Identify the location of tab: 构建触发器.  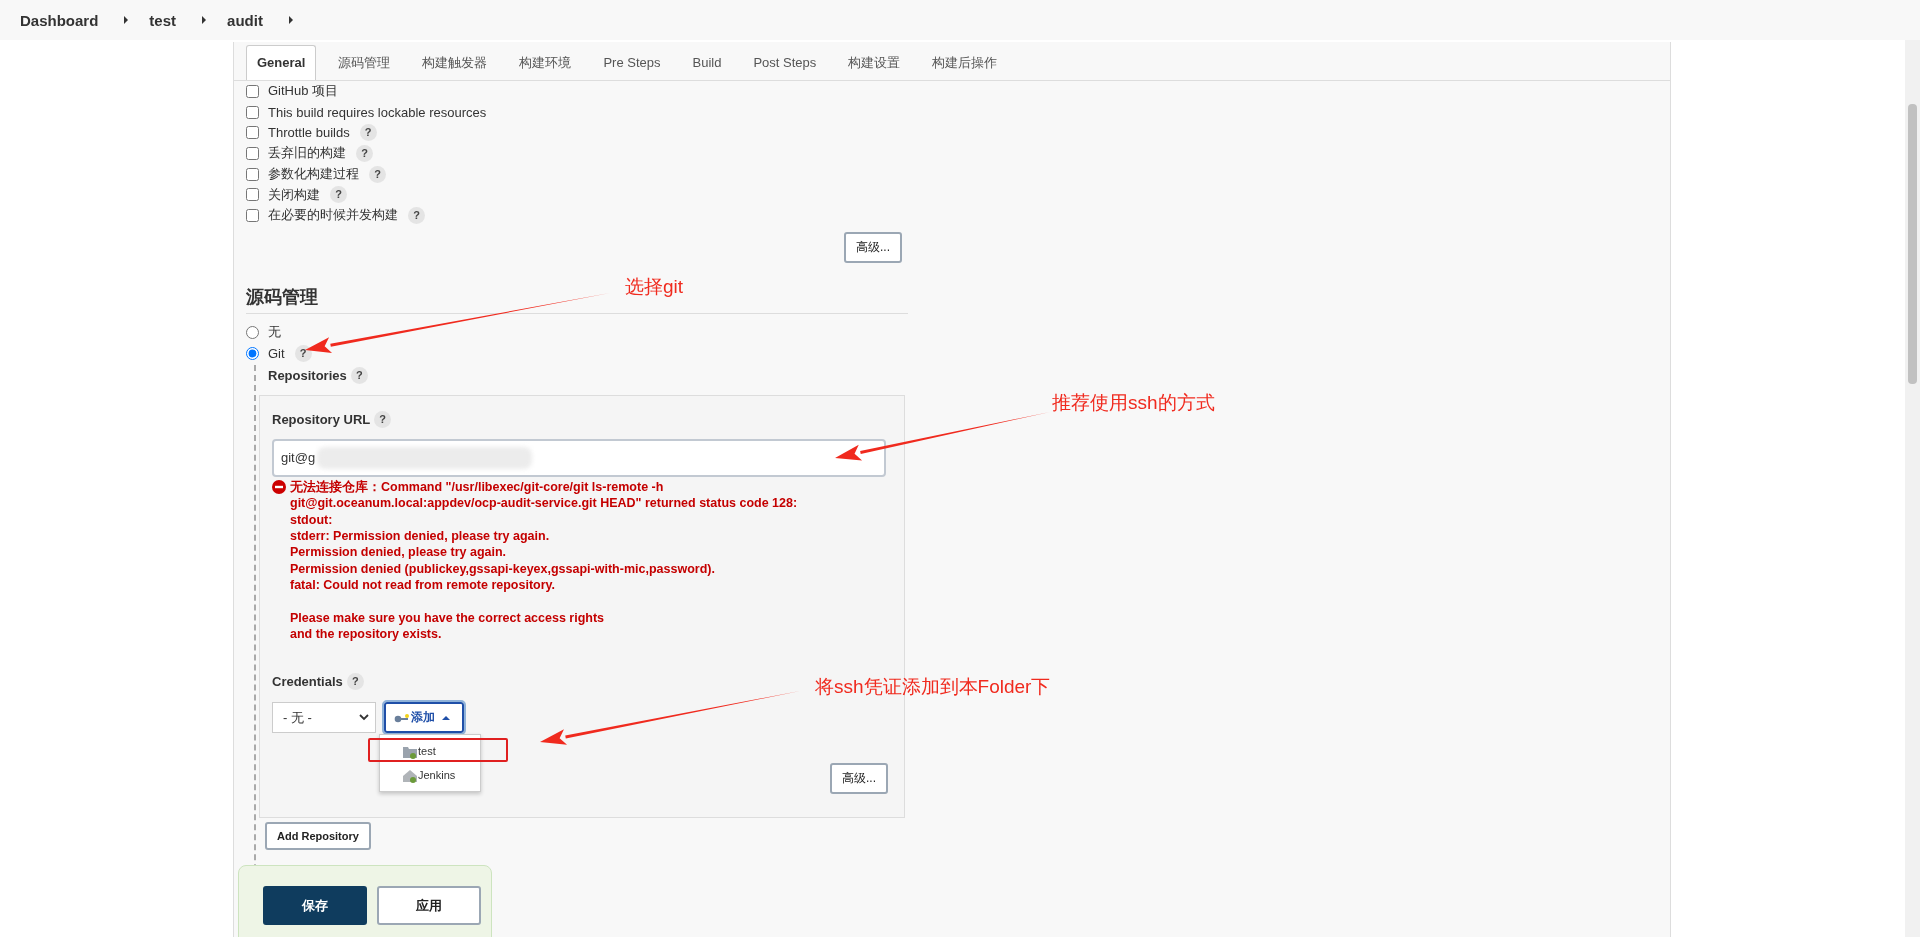
(455, 63).